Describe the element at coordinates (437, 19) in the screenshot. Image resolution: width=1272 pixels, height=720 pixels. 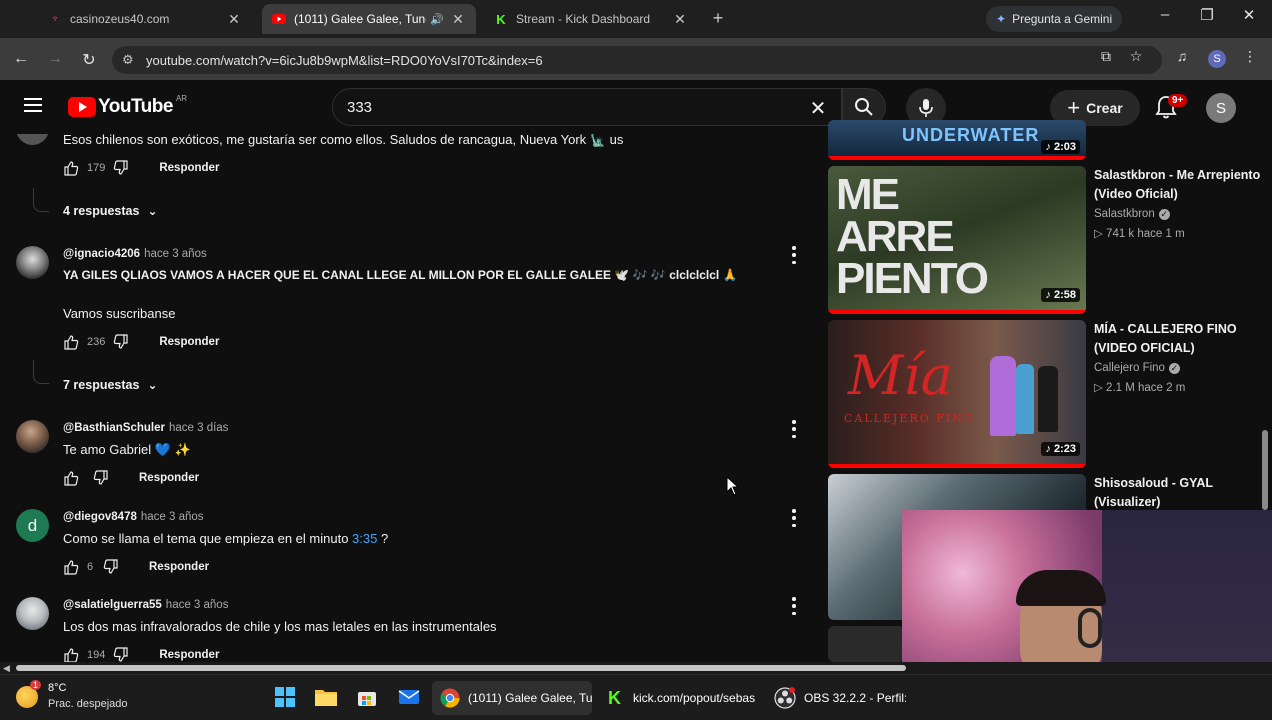
I see `speaker-icon: 🔊` at that location.